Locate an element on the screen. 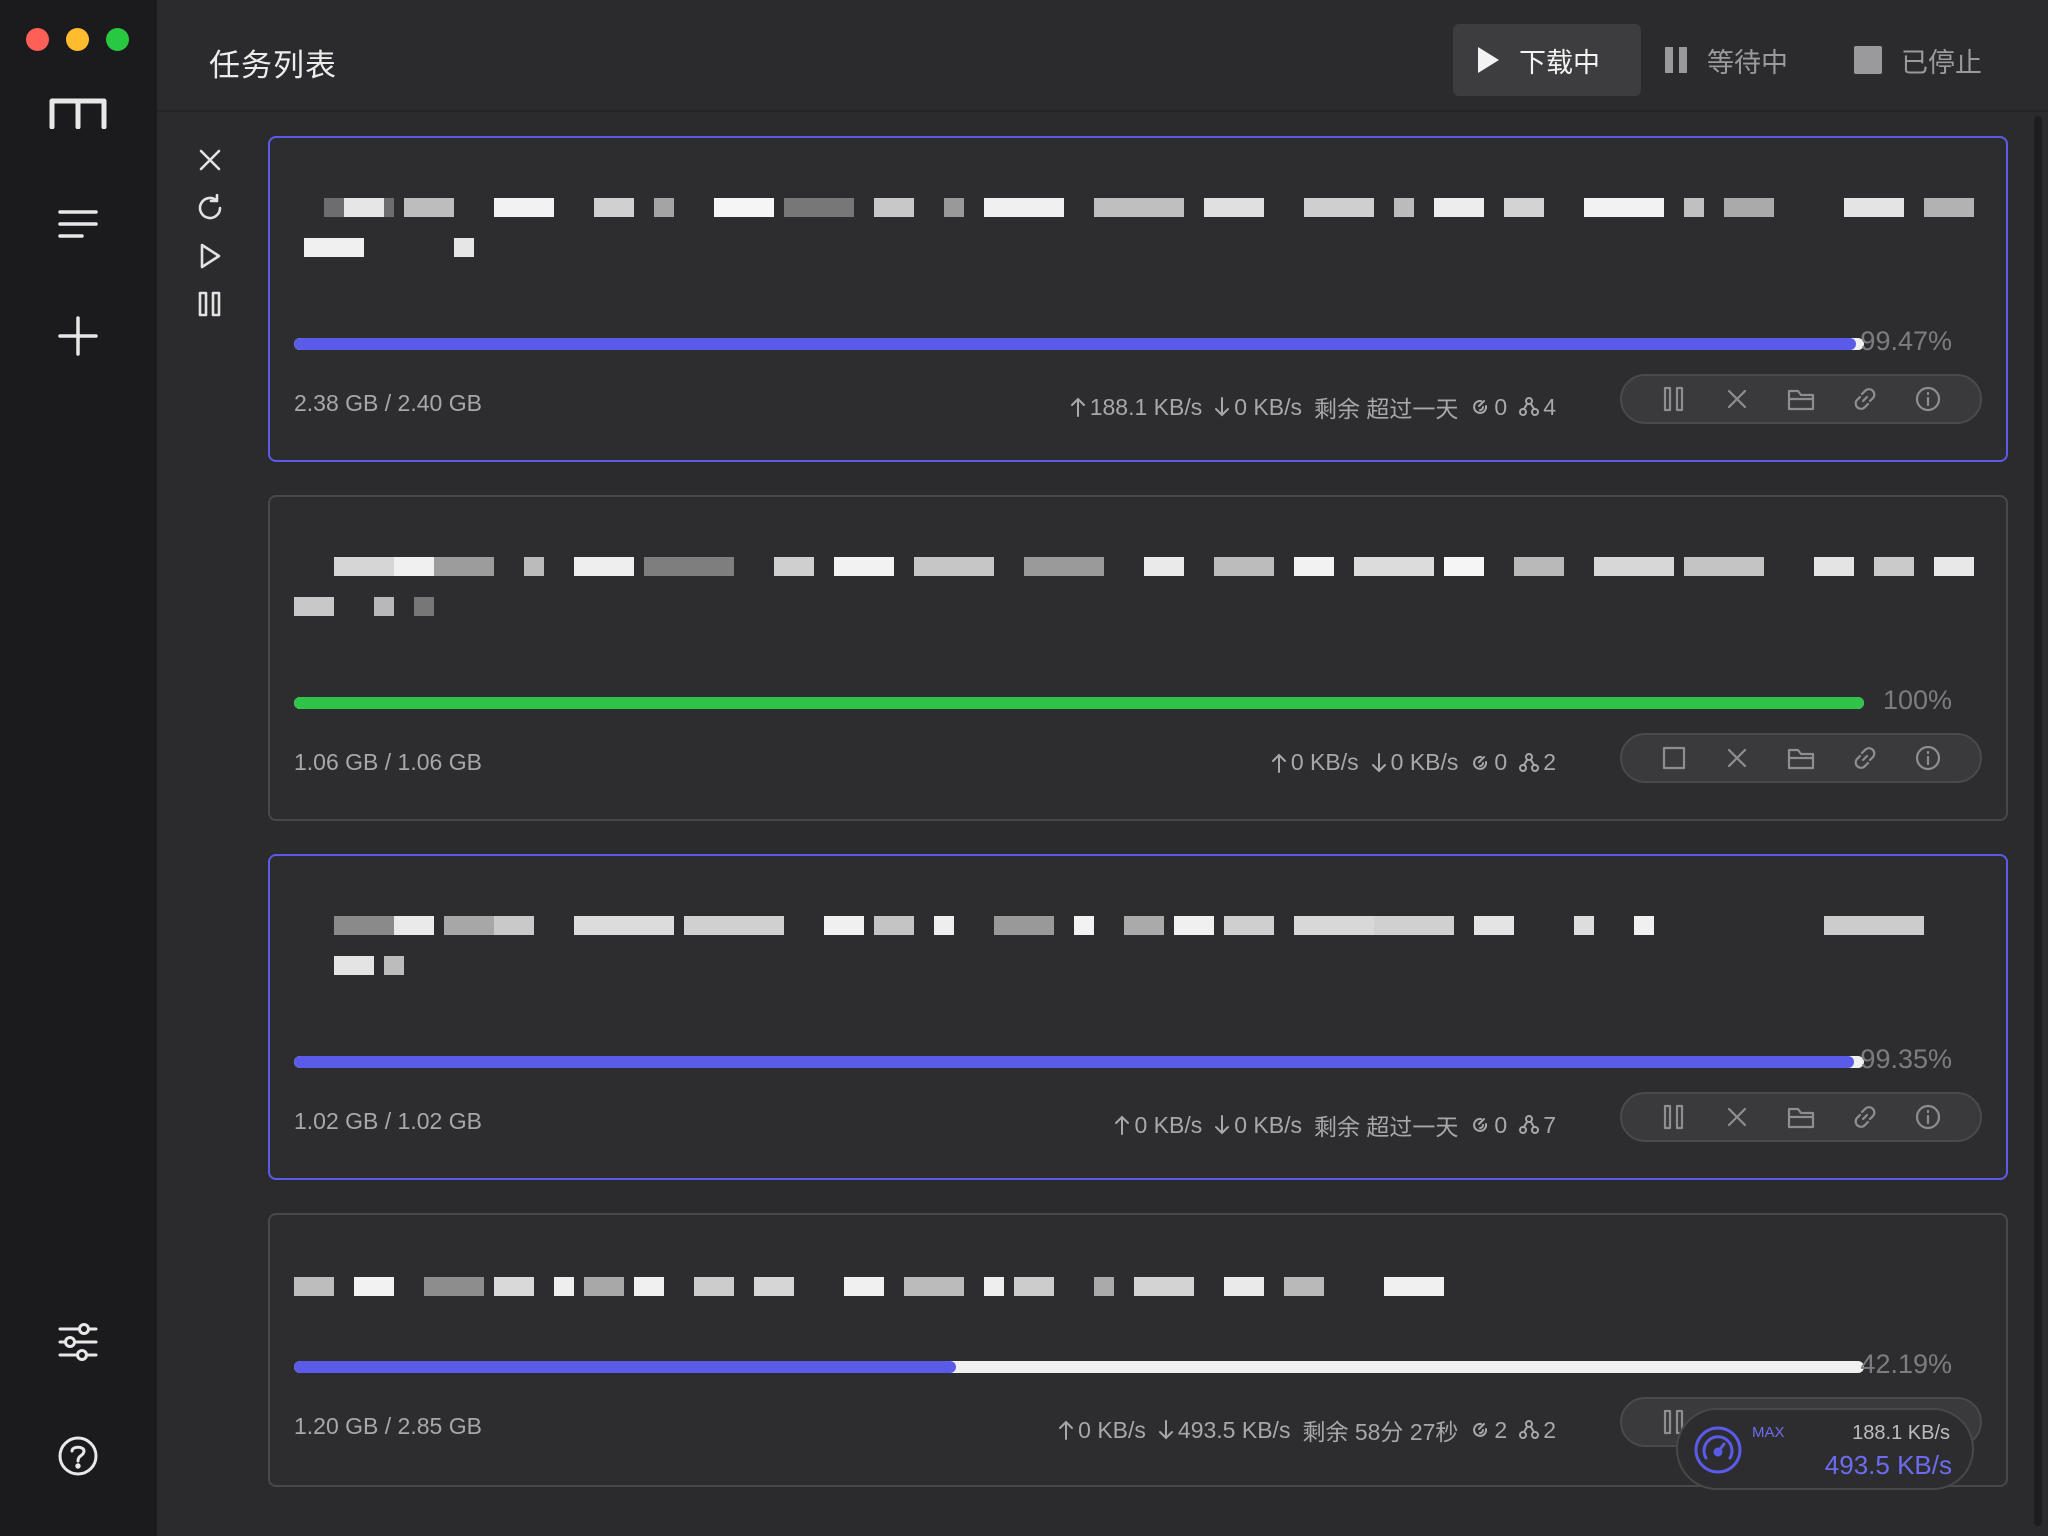 This screenshot has height=1536, width=2048. resume-all-icon is located at coordinates (210, 256).